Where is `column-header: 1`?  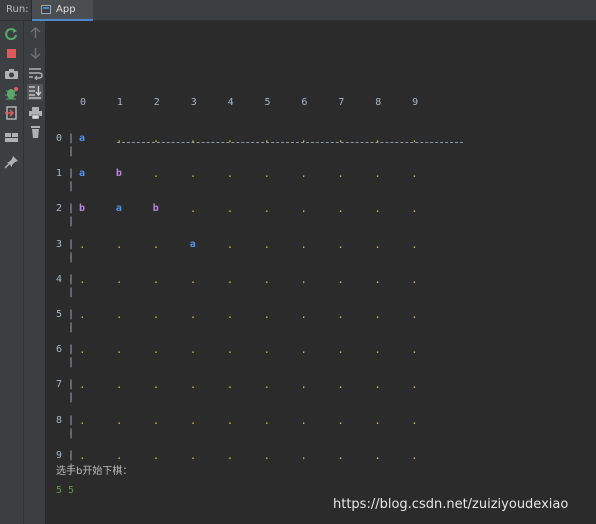 column-header: 1 is located at coordinates (119, 102).